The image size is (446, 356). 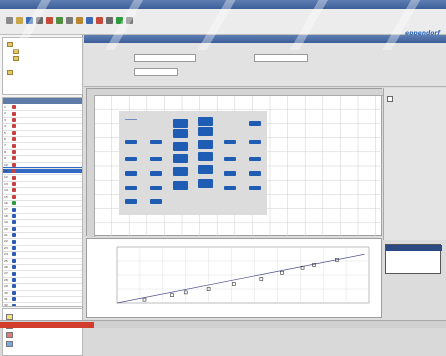 What do you see at coordinates (5, 126) in the screenshot?
I see `row-number: 4` at bounding box center [5, 126].